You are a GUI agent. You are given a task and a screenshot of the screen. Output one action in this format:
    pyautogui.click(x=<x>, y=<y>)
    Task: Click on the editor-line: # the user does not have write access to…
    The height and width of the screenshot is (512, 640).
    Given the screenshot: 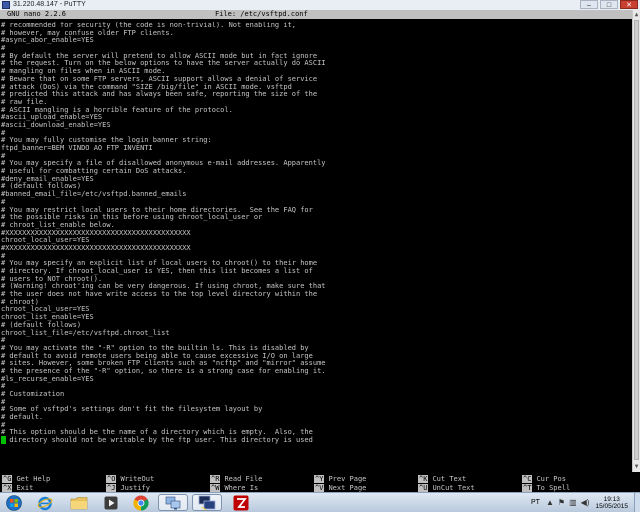 What is the action you would take?
    pyautogui.click(x=316, y=294)
    